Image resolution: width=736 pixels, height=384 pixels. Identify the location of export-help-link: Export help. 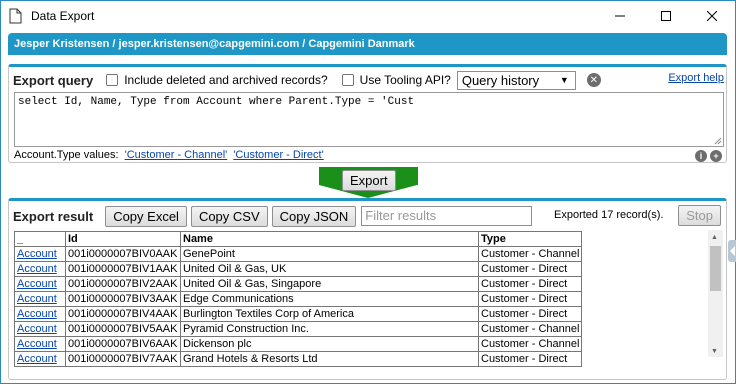
(696, 78).